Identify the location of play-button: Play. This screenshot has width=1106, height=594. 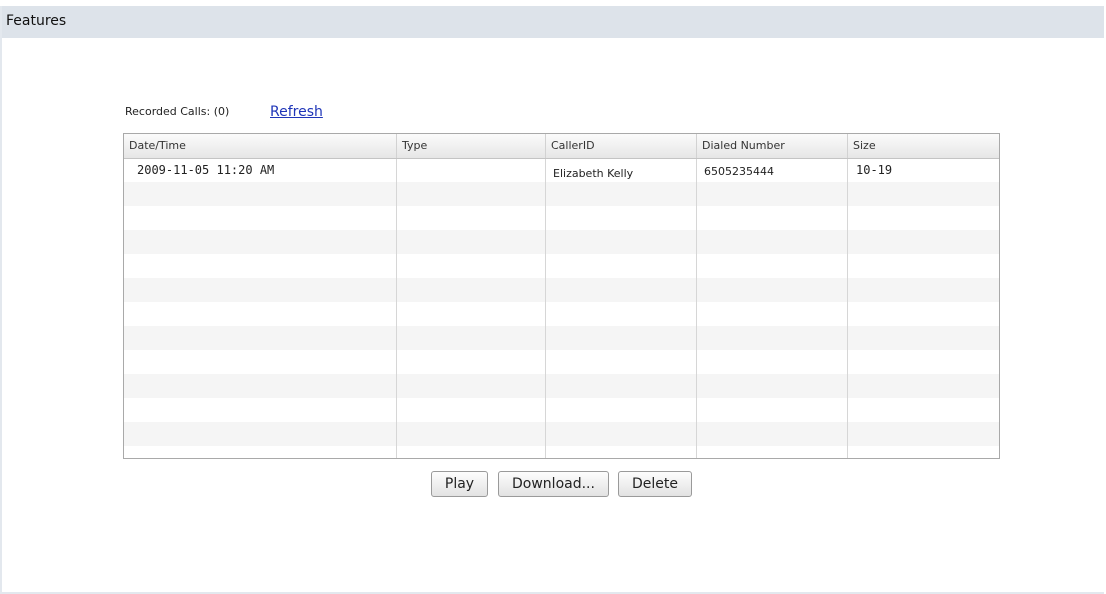
(459, 484).